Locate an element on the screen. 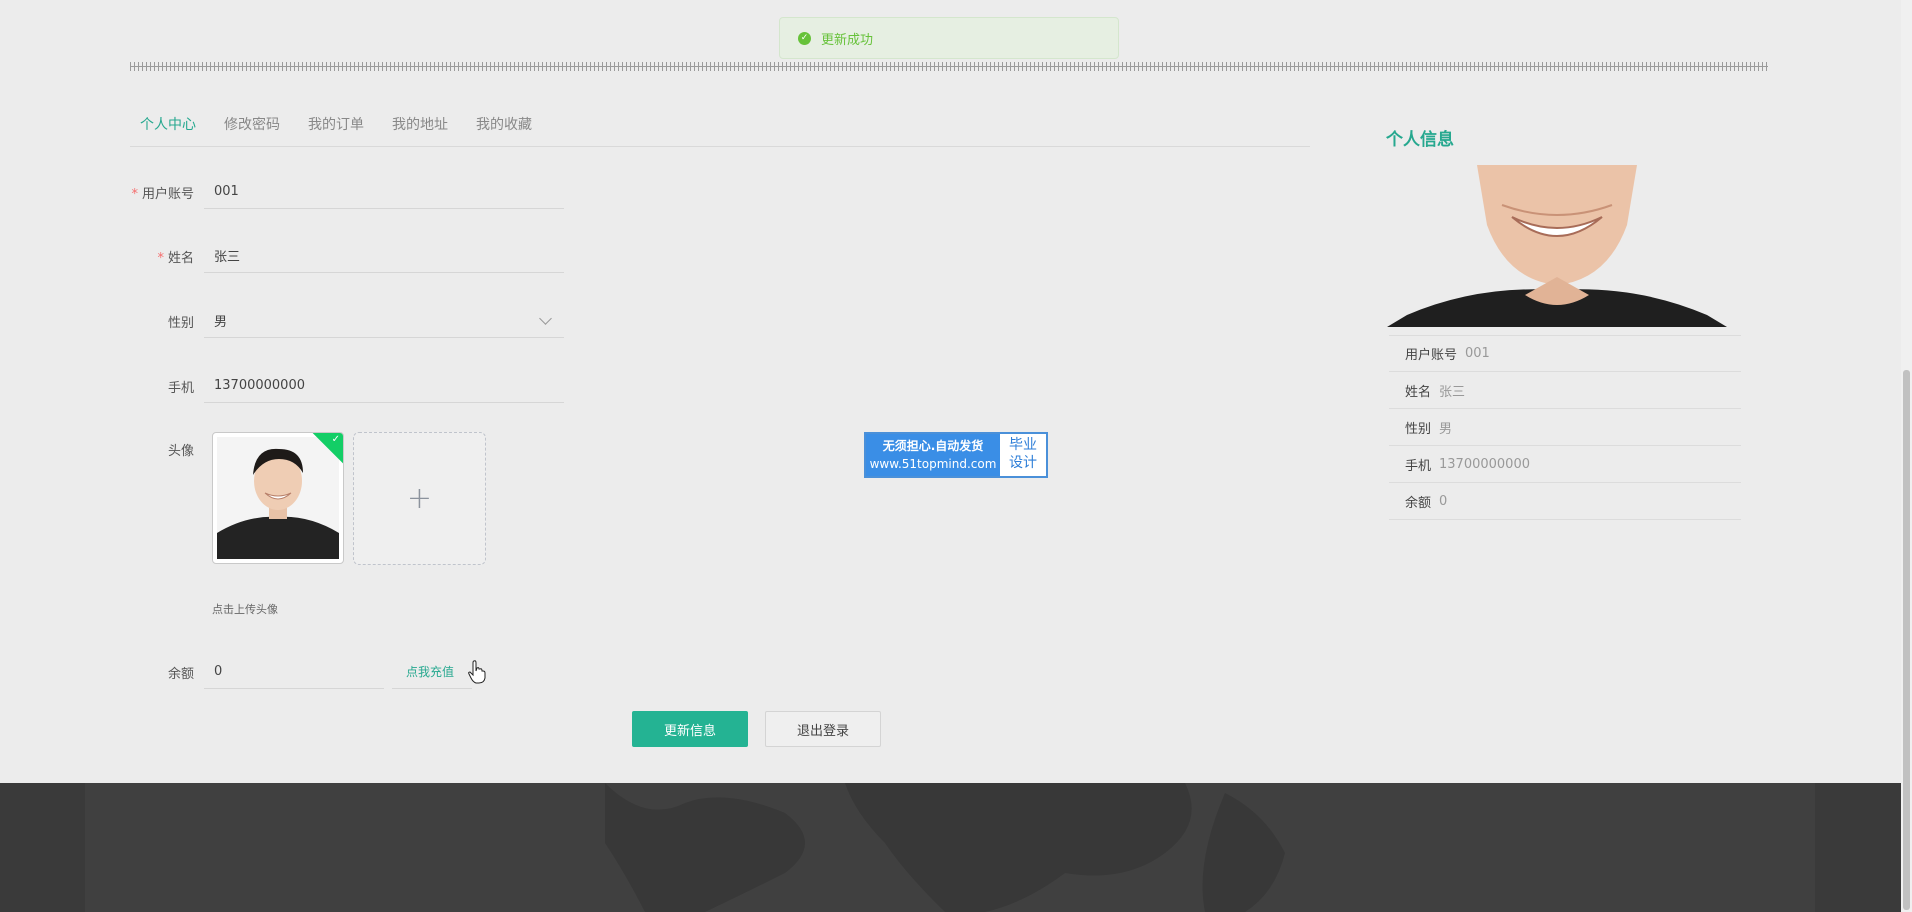  phone-input: 13700000000 is located at coordinates (384, 386).